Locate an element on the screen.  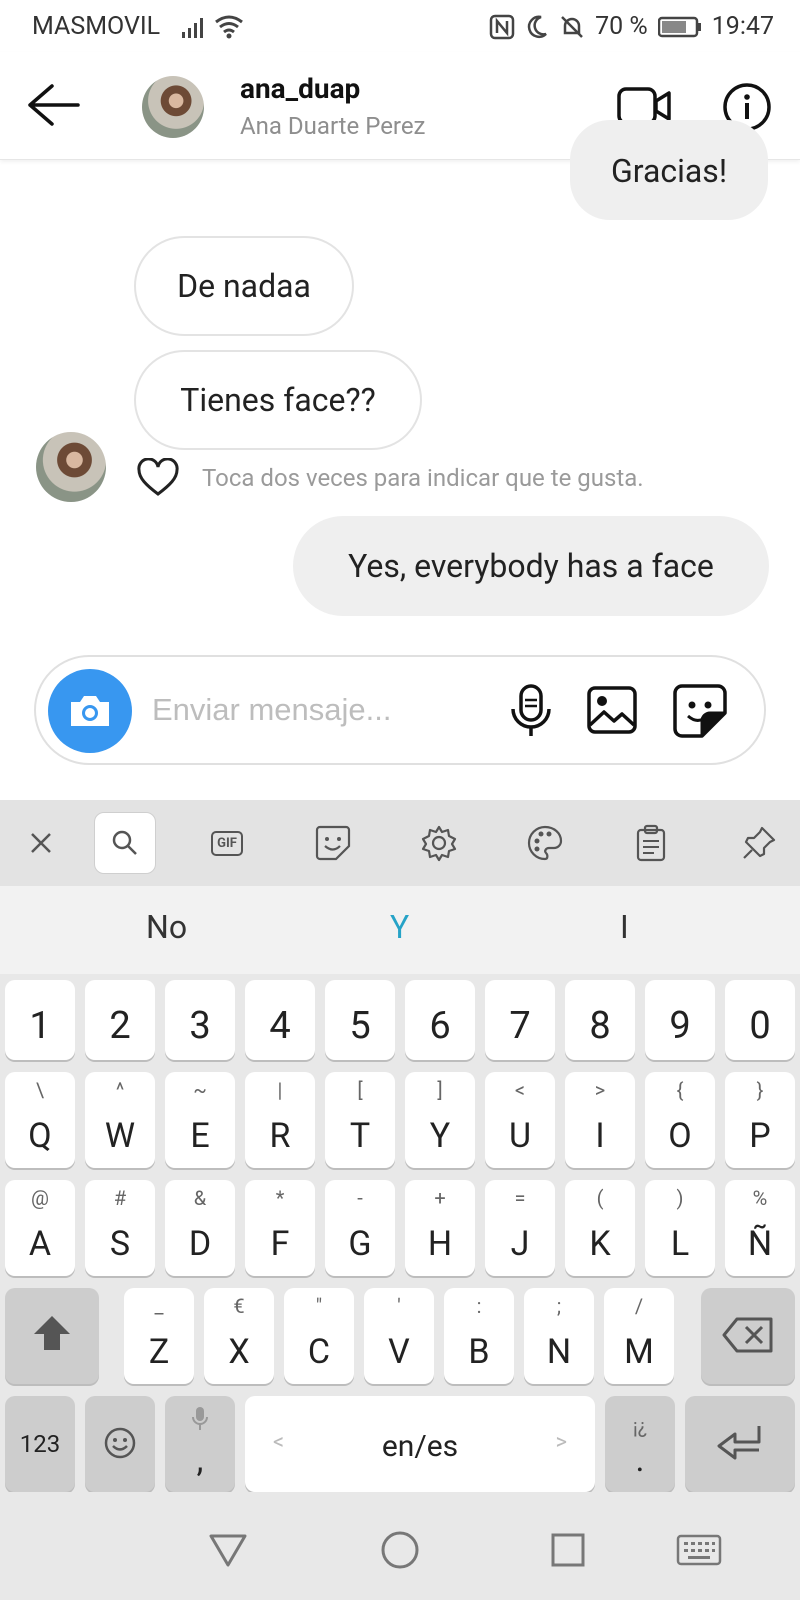
keyboard-nav-icon is located at coordinates (699, 1550).